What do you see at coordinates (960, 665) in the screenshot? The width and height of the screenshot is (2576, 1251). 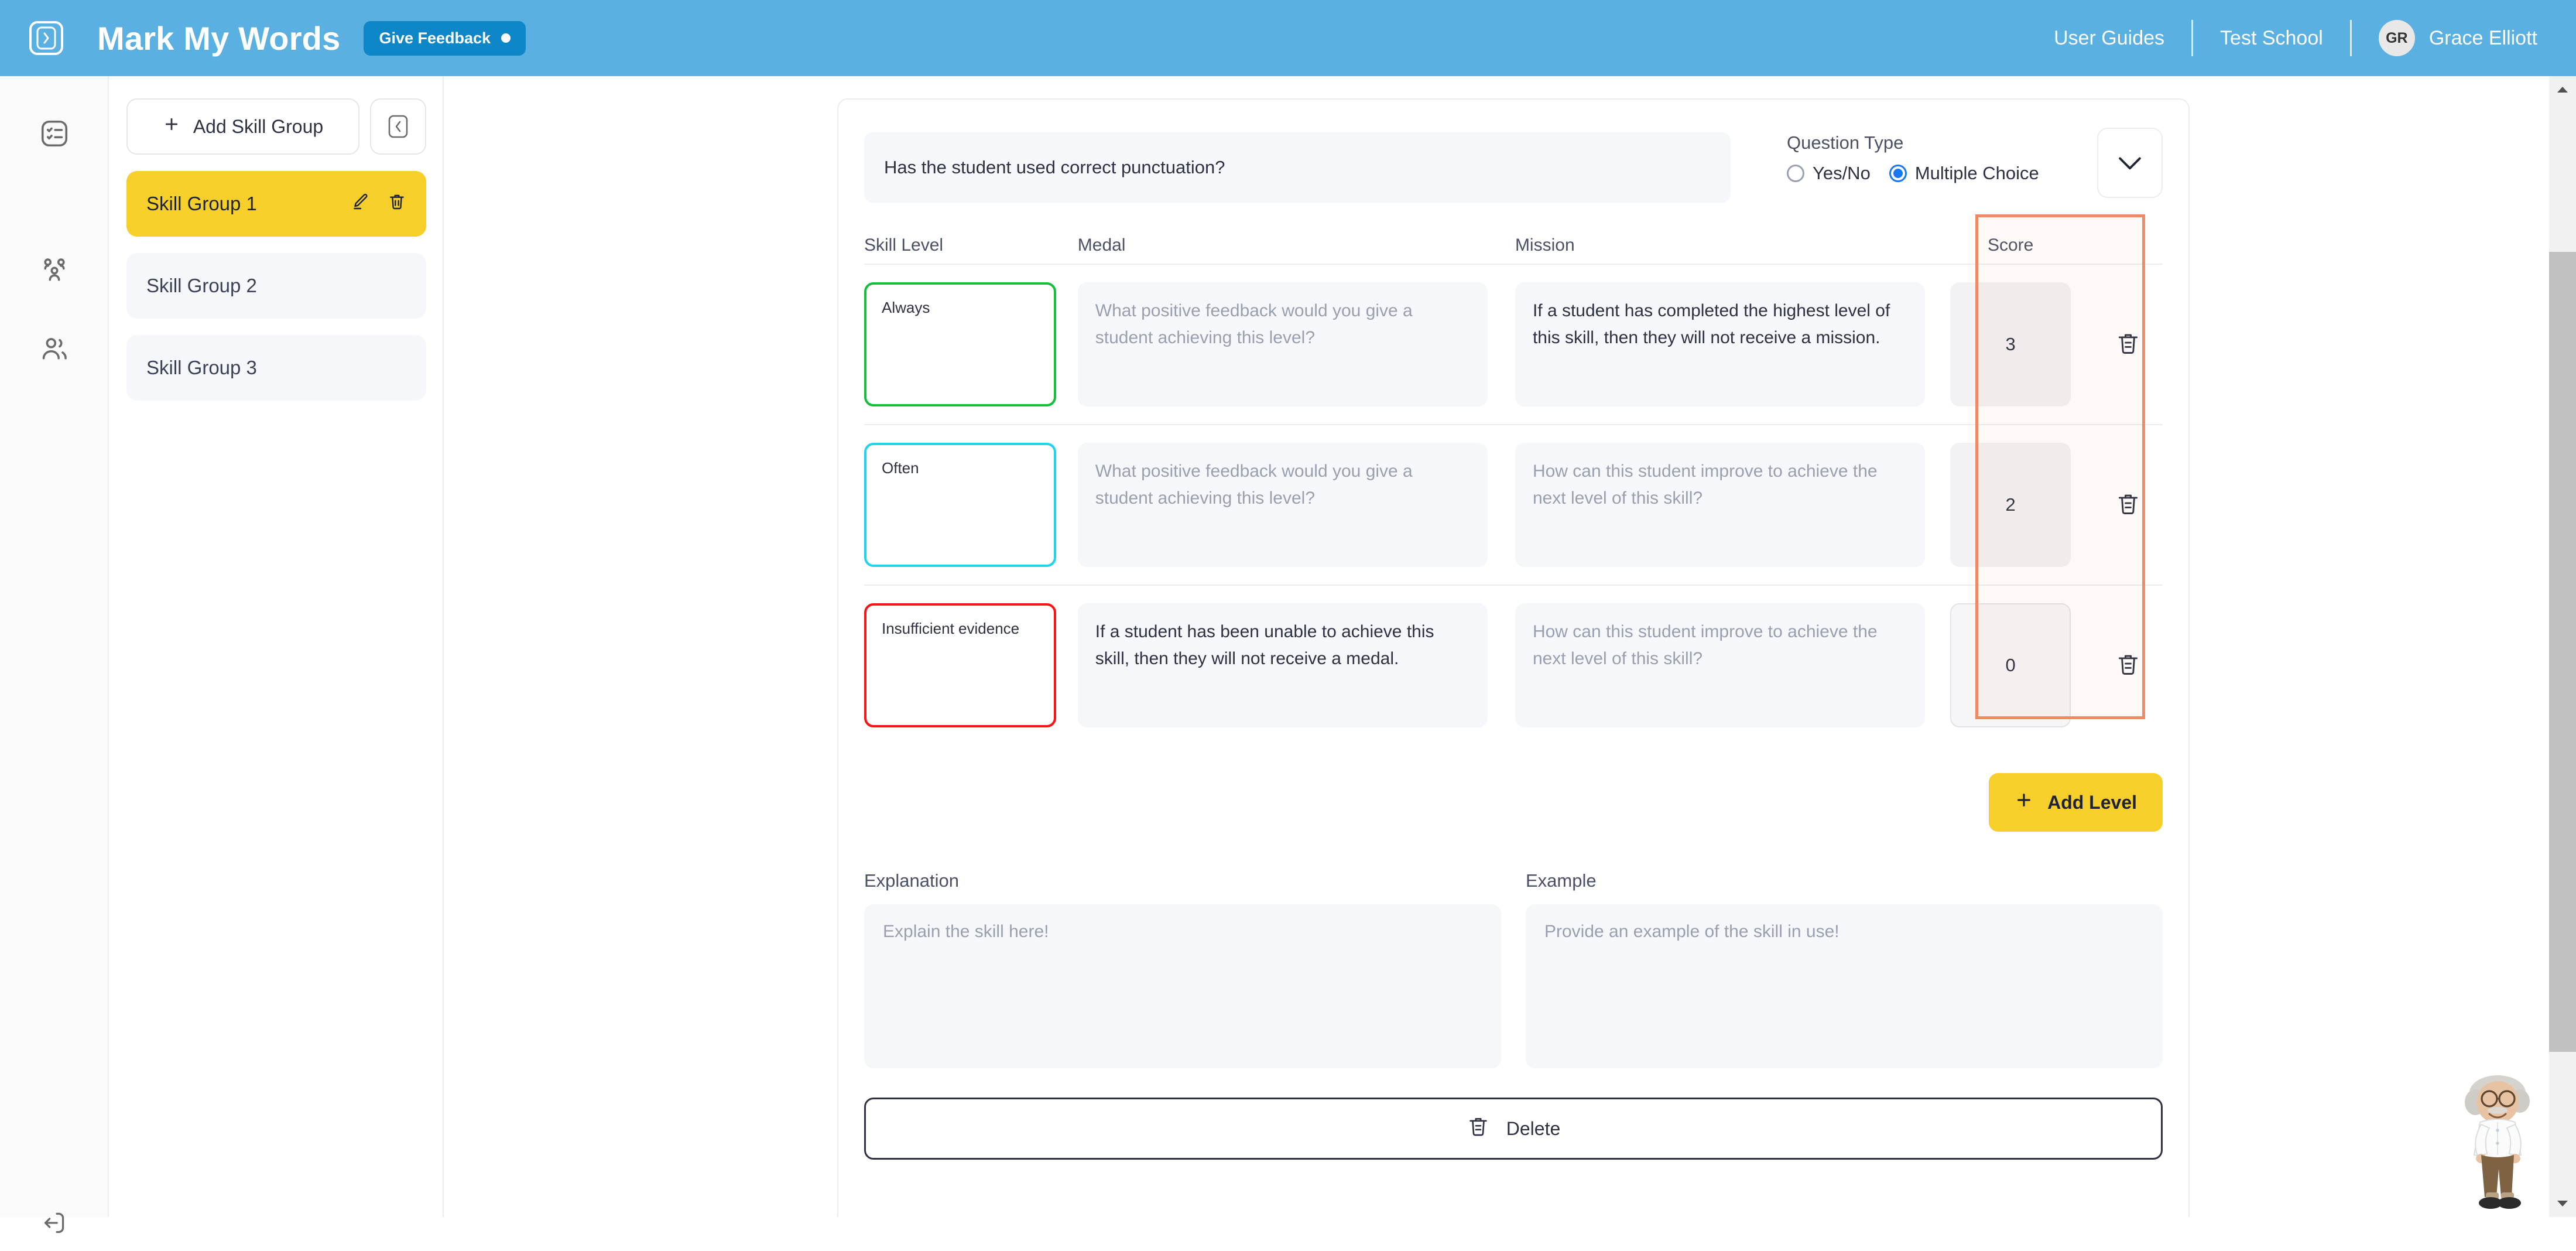 I see `skill-level-input: Insufficient evidence` at bounding box center [960, 665].